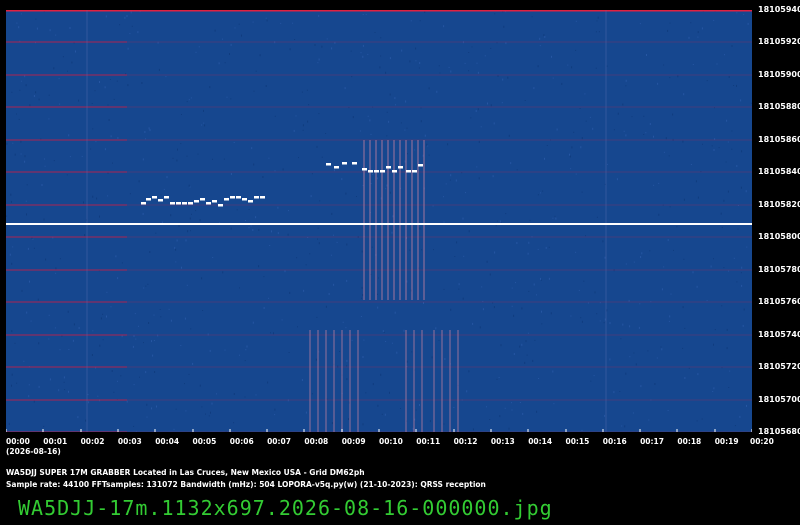 The image size is (800, 525). Describe the element at coordinates (762, 441) in the screenshot. I see `time-tick-label: 00:20` at that location.